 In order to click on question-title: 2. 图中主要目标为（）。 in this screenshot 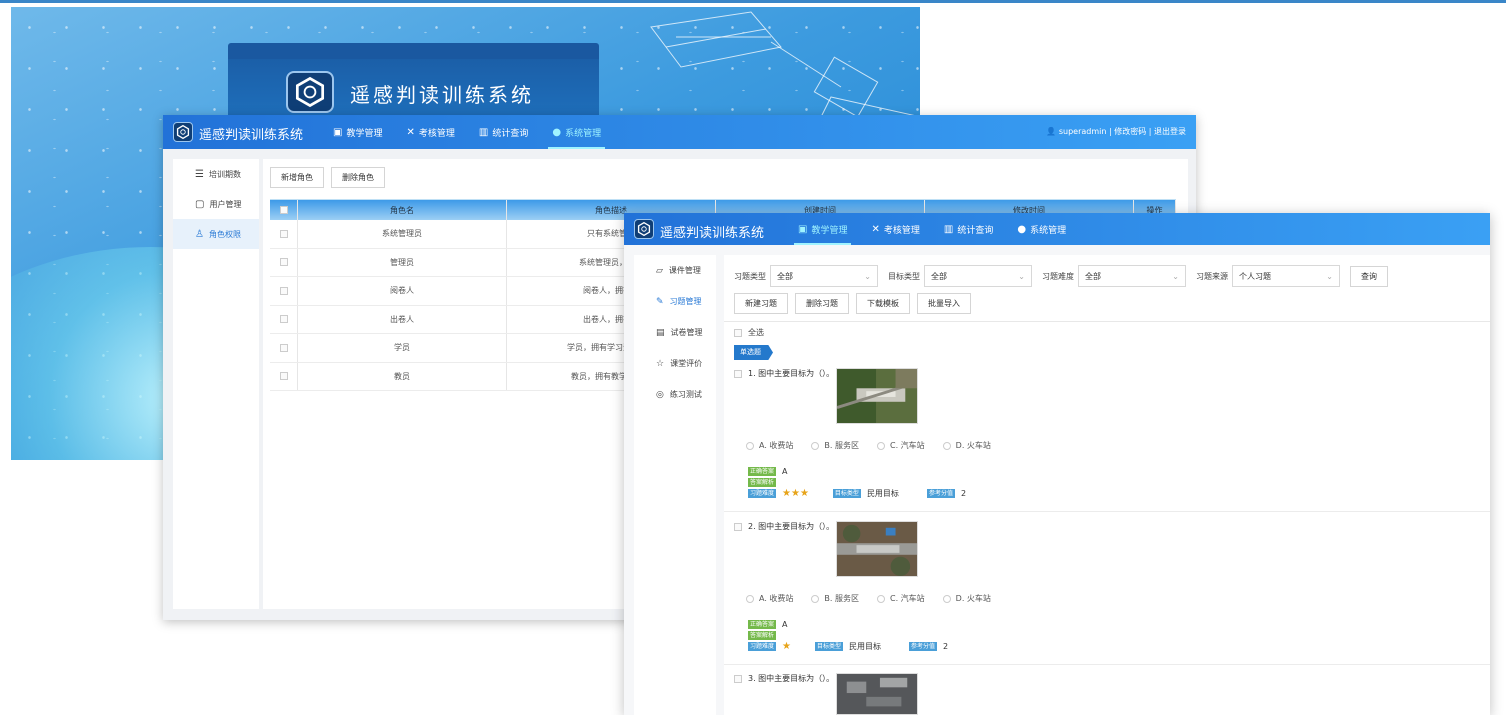, I will do `click(791, 526)`.